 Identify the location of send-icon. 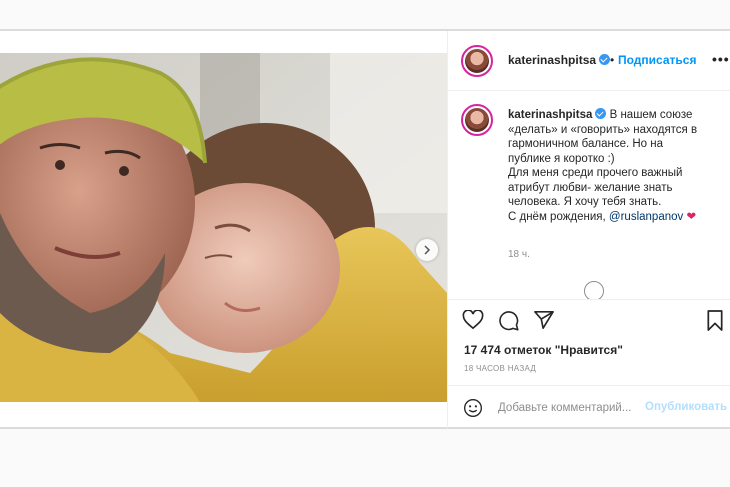
(544, 320).